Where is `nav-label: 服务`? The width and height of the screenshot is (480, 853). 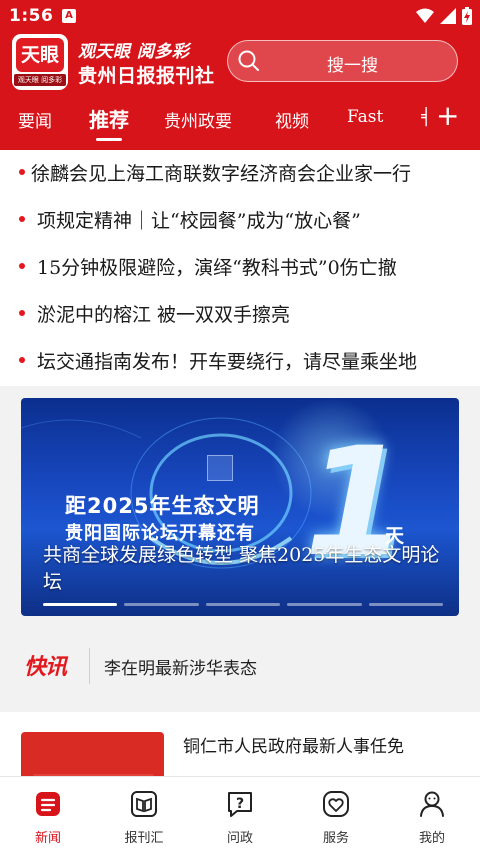
nav-label: 服务 is located at coordinates (335, 838).